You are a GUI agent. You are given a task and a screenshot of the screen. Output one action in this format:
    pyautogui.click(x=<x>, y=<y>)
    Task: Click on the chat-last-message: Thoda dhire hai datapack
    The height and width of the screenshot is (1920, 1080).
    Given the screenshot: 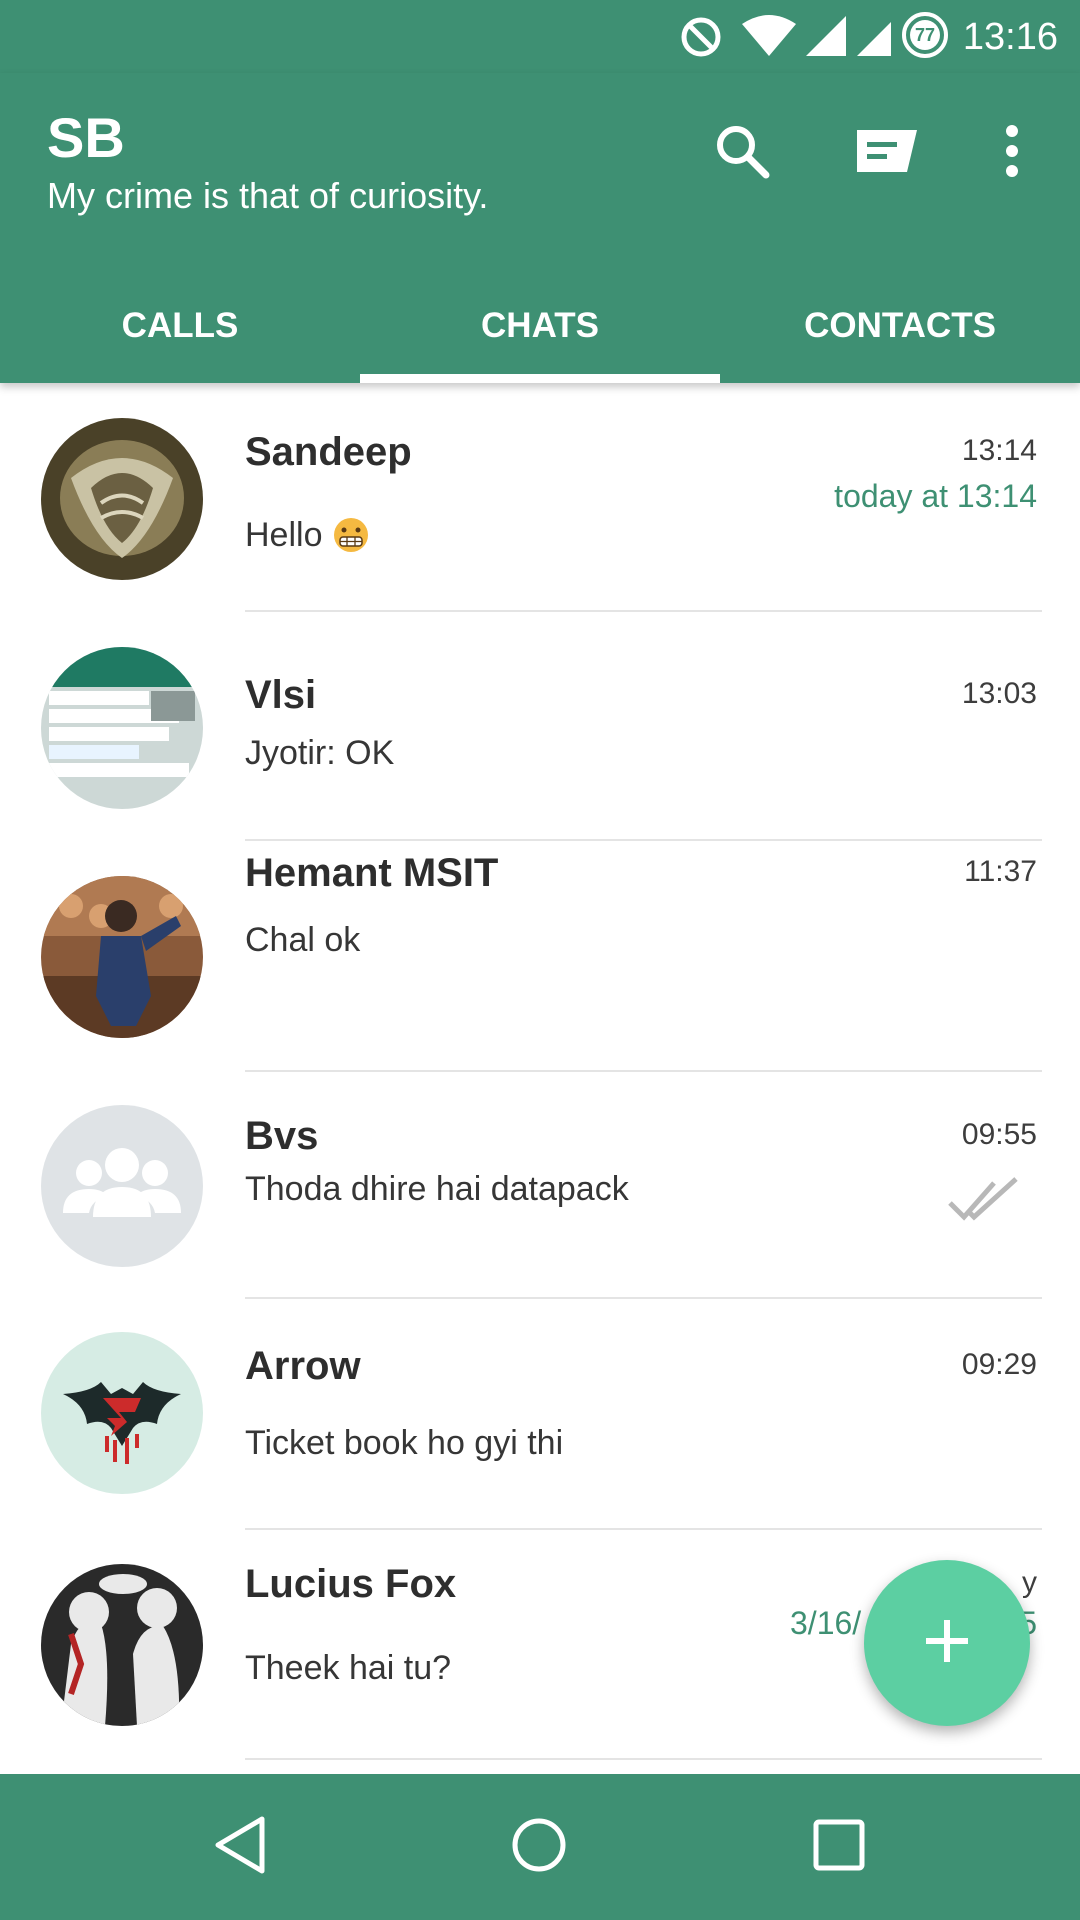 What is the action you would take?
    pyautogui.click(x=437, y=1189)
    